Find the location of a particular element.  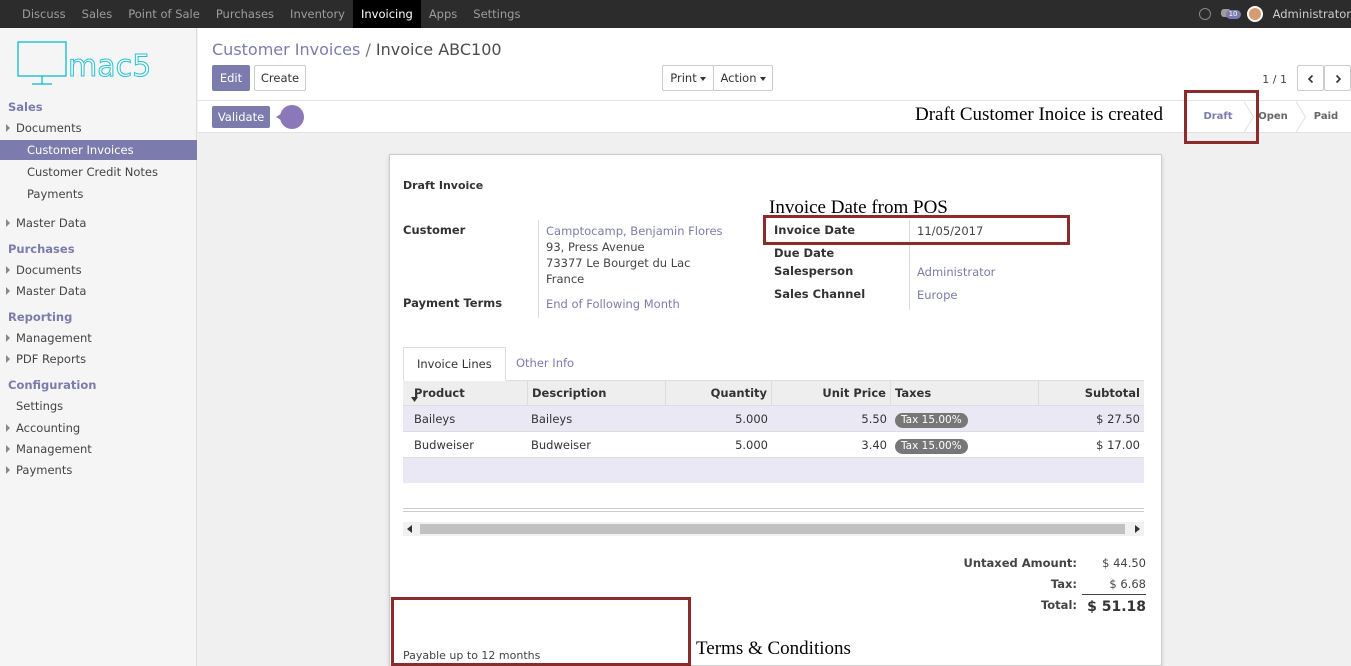

sidebar-item-customer-credit-notes: Customer Credit Notes is located at coordinates (98, 172).